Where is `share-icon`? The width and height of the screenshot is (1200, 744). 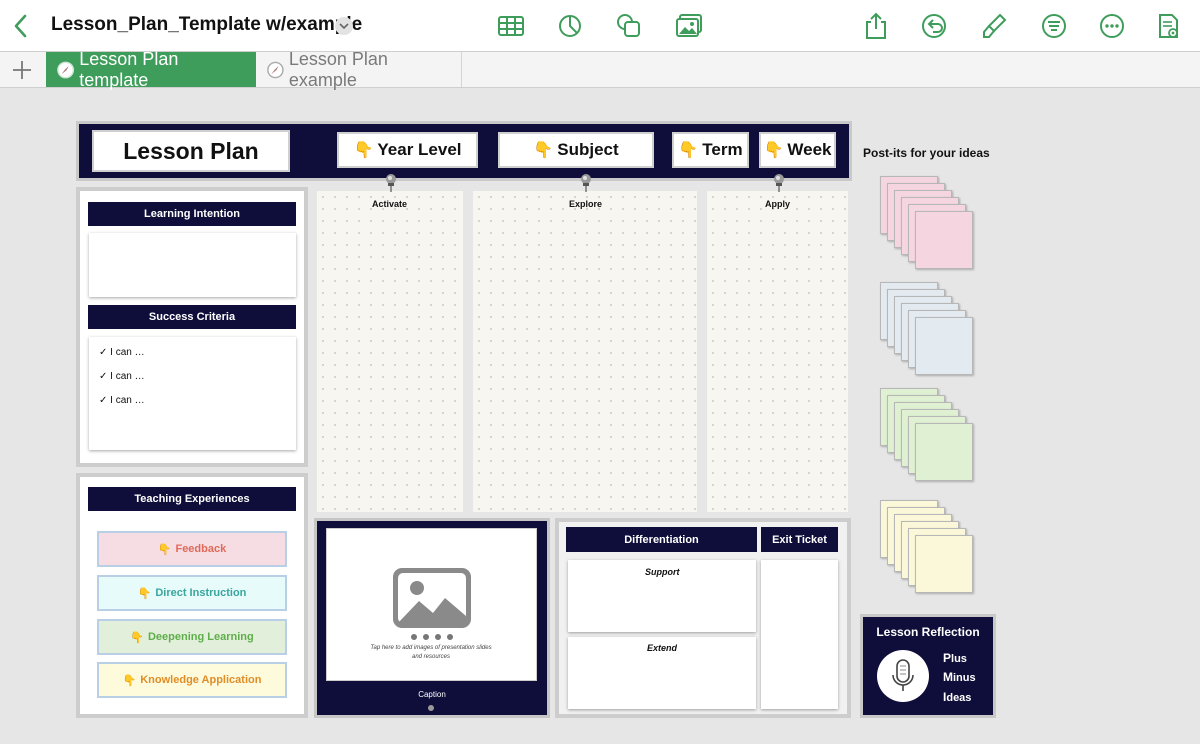
share-icon is located at coordinates (876, 26).